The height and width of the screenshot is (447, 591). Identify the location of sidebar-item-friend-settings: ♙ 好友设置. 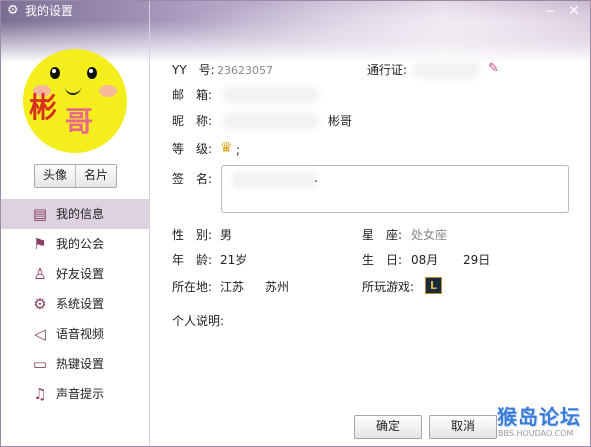
(75, 274).